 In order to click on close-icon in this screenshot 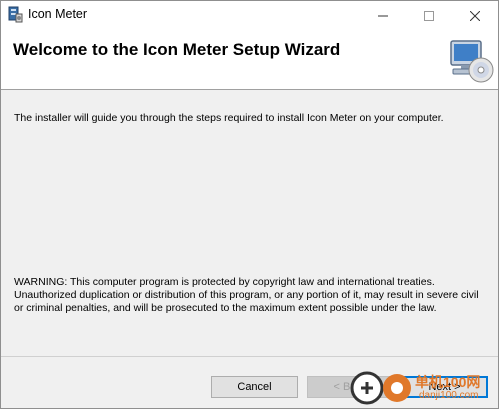, I will do `click(475, 15)`.